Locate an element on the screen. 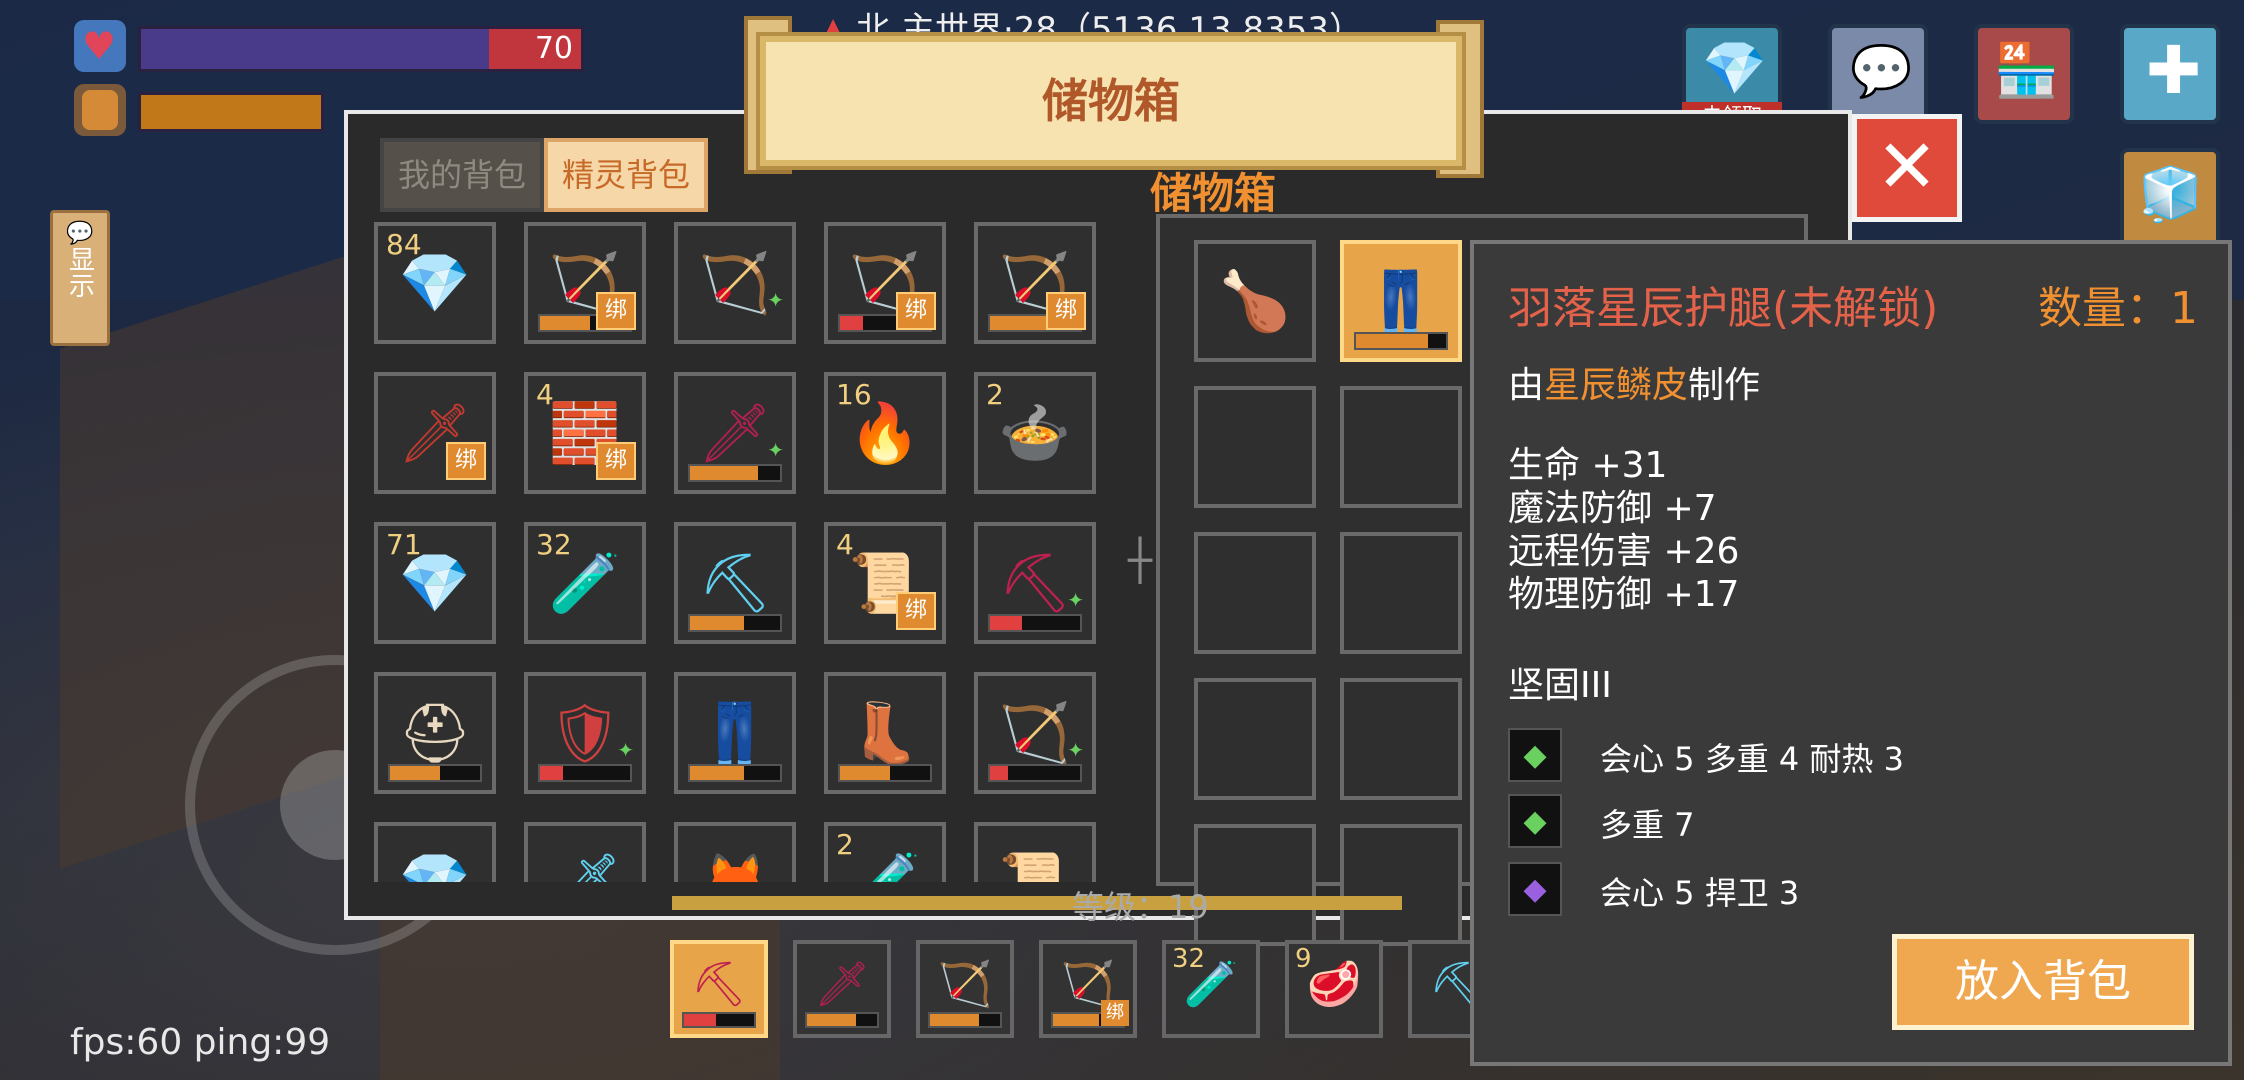  tab-my-backpack: 我的背包 is located at coordinates (462, 175).